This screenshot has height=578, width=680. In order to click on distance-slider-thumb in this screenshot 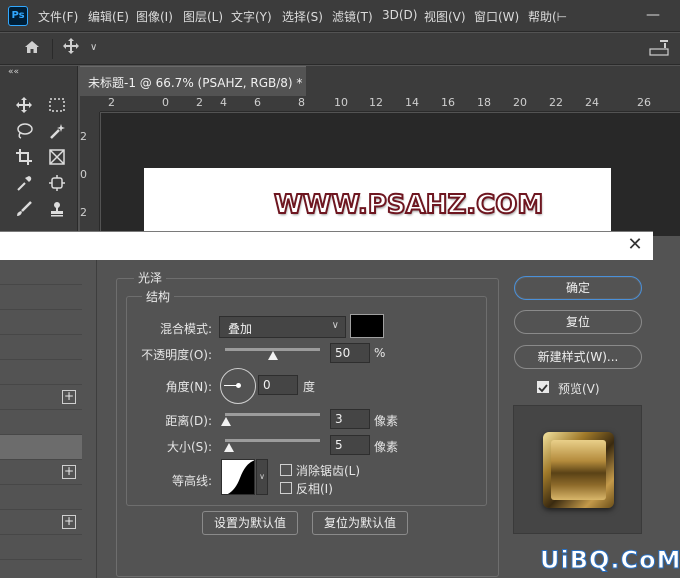, I will do `click(226, 421)`.